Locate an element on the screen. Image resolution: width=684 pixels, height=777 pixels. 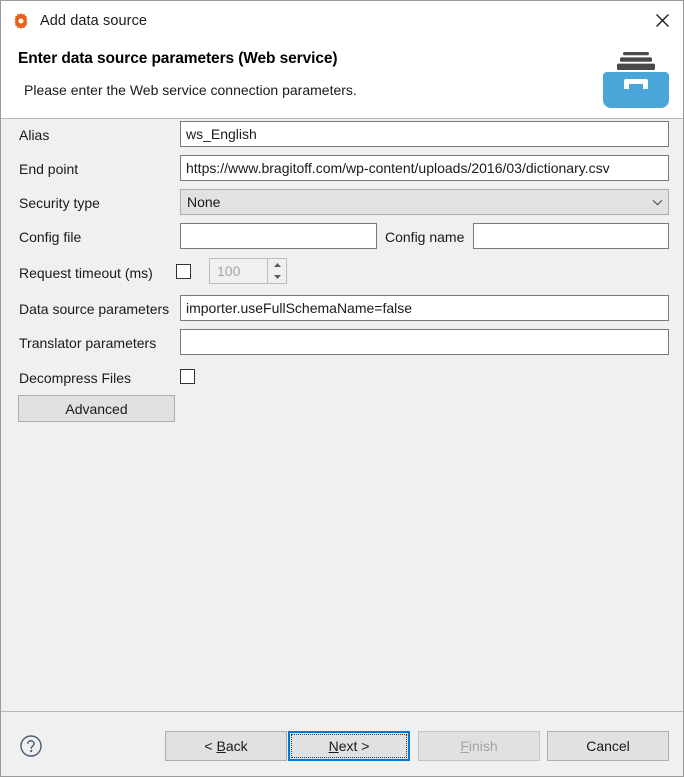
finish-button-label: Finish is located at coordinates (479, 746).